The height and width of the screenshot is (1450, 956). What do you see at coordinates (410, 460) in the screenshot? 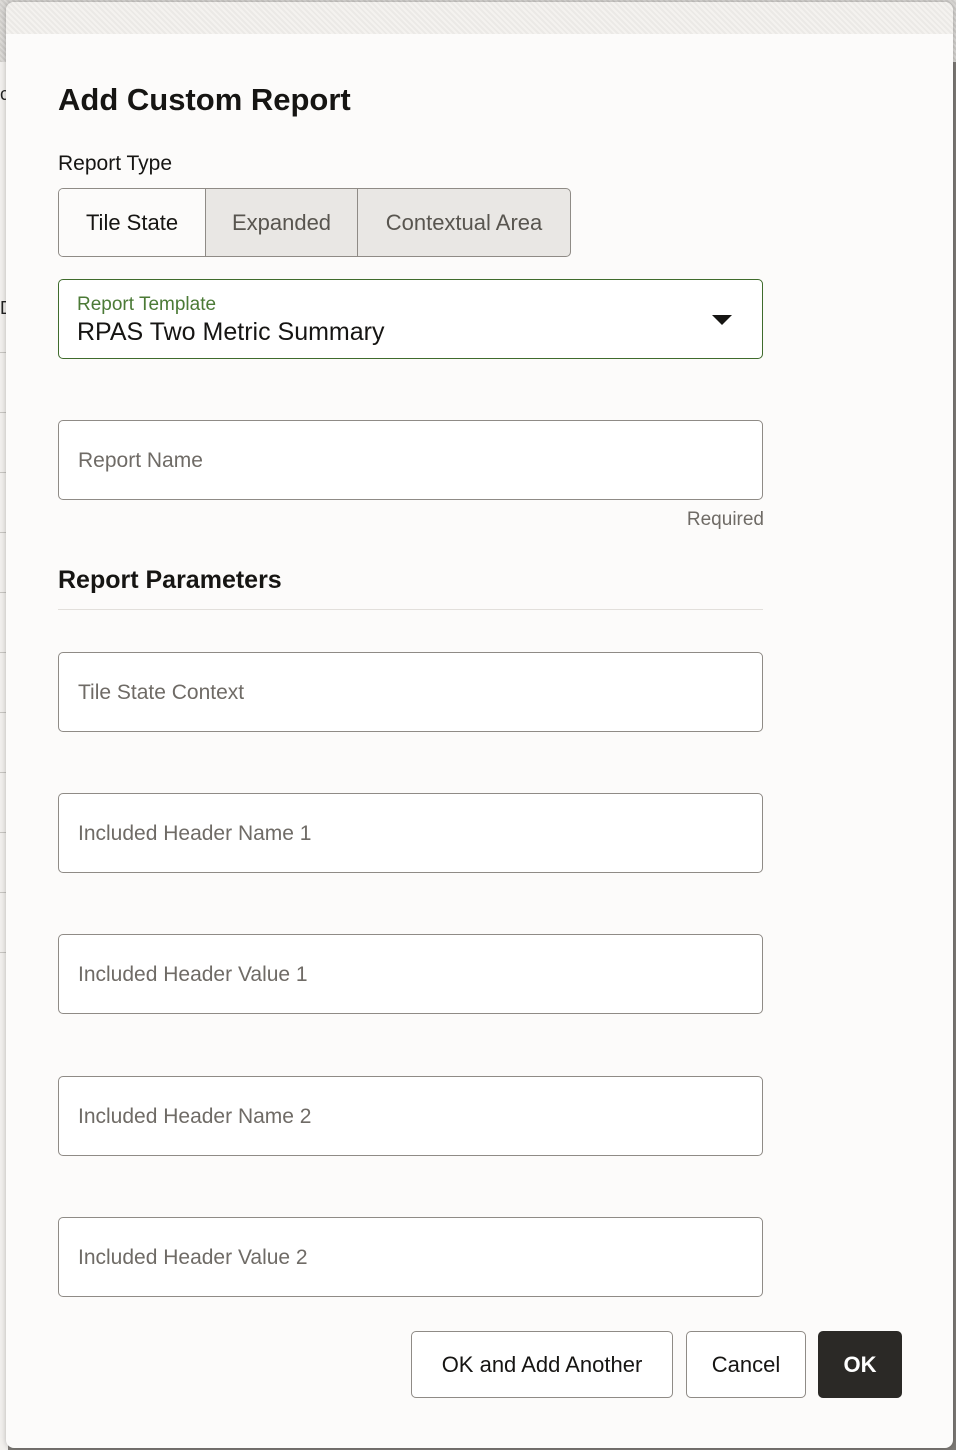
I see `report-name-input: Report Name` at bounding box center [410, 460].